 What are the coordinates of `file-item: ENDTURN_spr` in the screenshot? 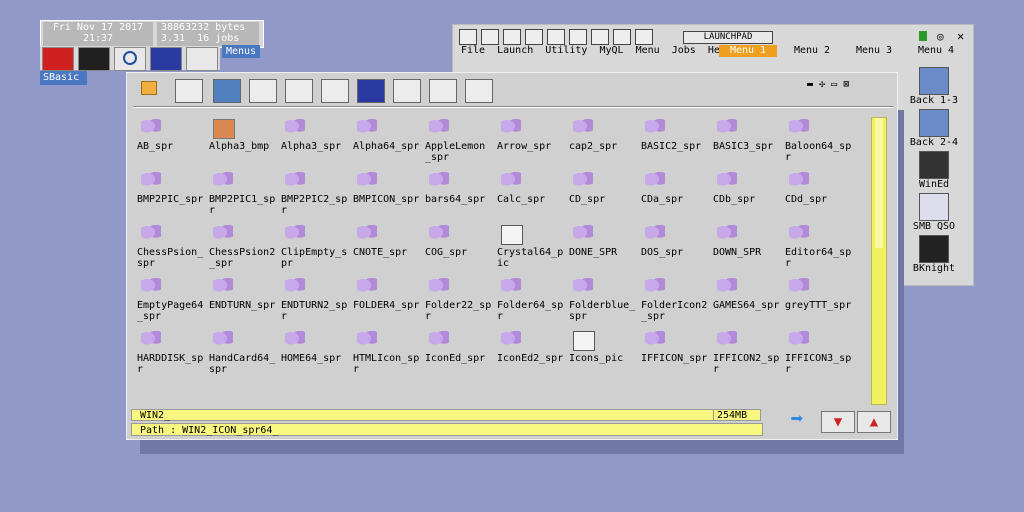 It's located at (245, 293).